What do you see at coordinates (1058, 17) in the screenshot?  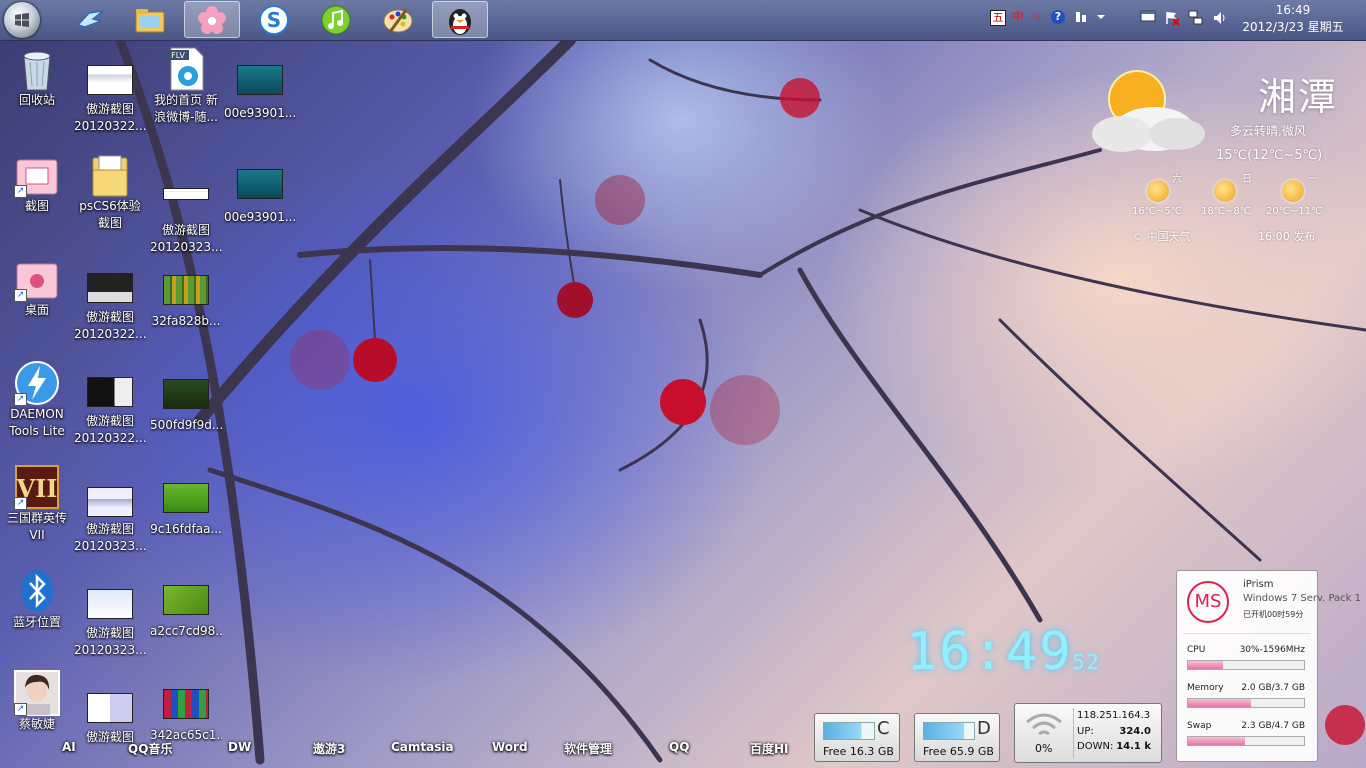 I see `help-icon: ?` at bounding box center [1058, 17].